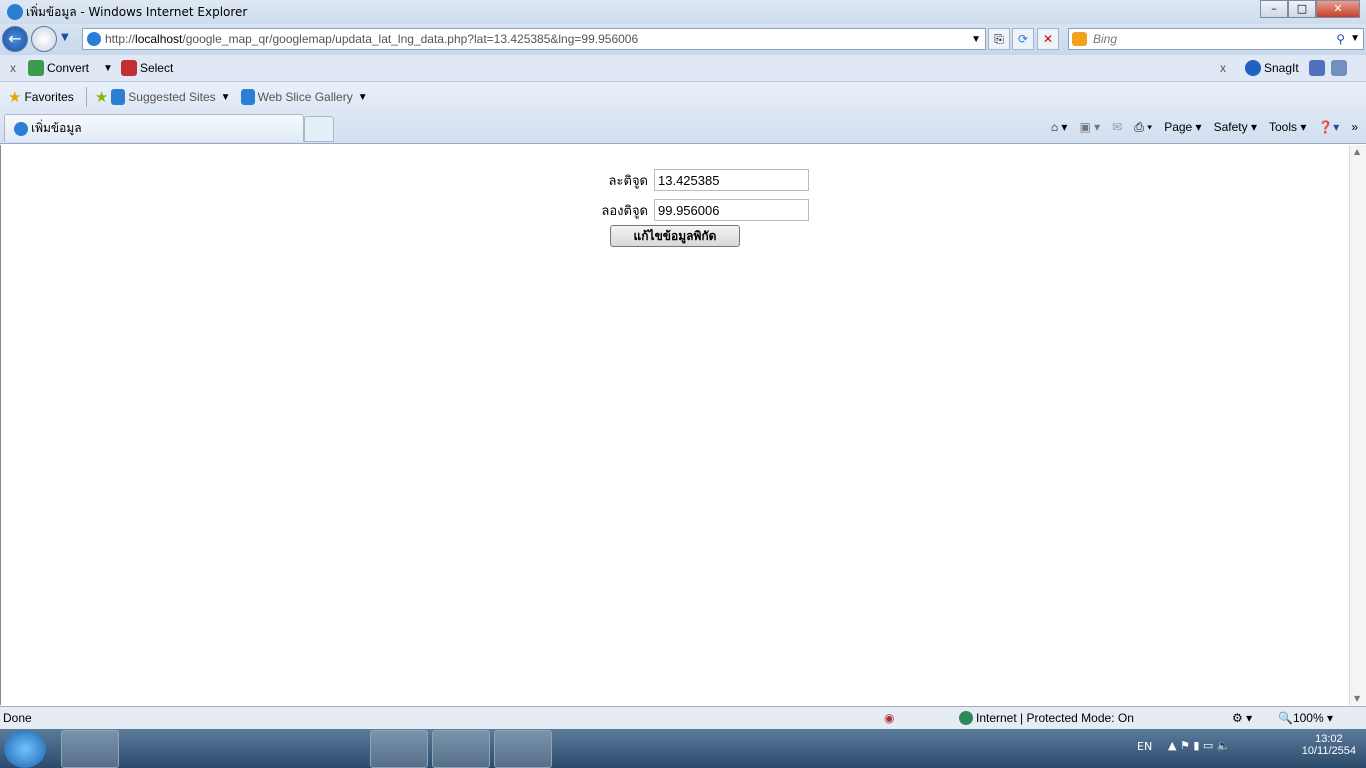  Describe the element at coordinates (36, 68) in the screenshot. I see `convert-icon` at that location.